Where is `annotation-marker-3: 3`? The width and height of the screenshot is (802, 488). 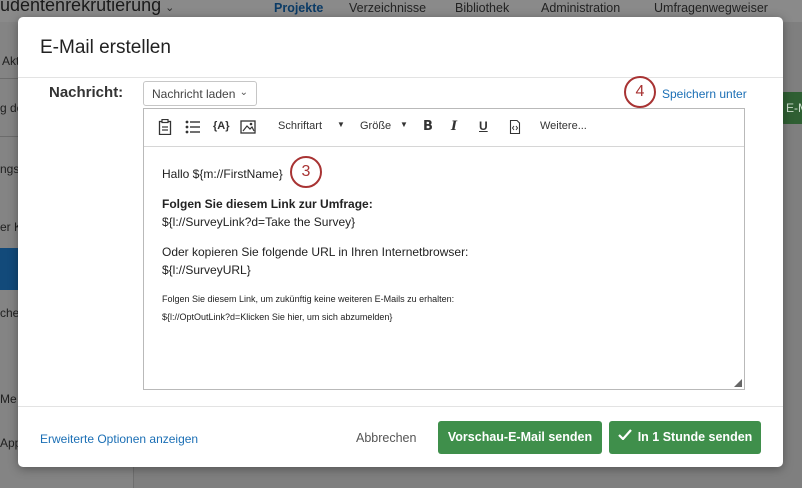
annotation-marker-3: 3 is located at coordinates (306, 172).